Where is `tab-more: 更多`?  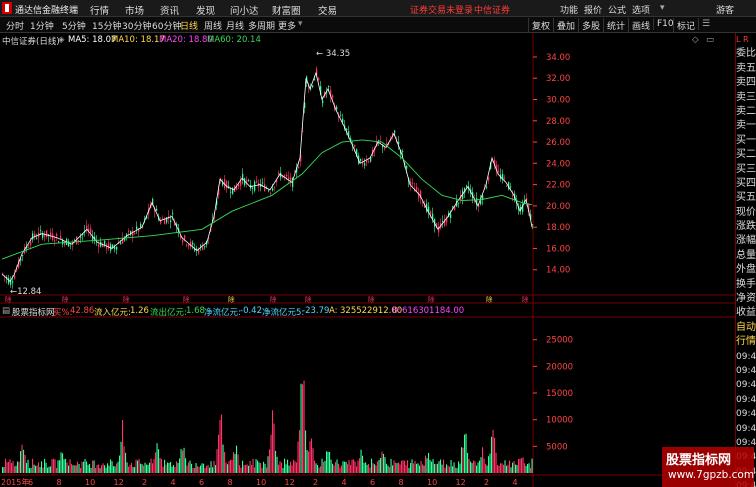 tab-more: 更多 is located at coordinates (287, 25).